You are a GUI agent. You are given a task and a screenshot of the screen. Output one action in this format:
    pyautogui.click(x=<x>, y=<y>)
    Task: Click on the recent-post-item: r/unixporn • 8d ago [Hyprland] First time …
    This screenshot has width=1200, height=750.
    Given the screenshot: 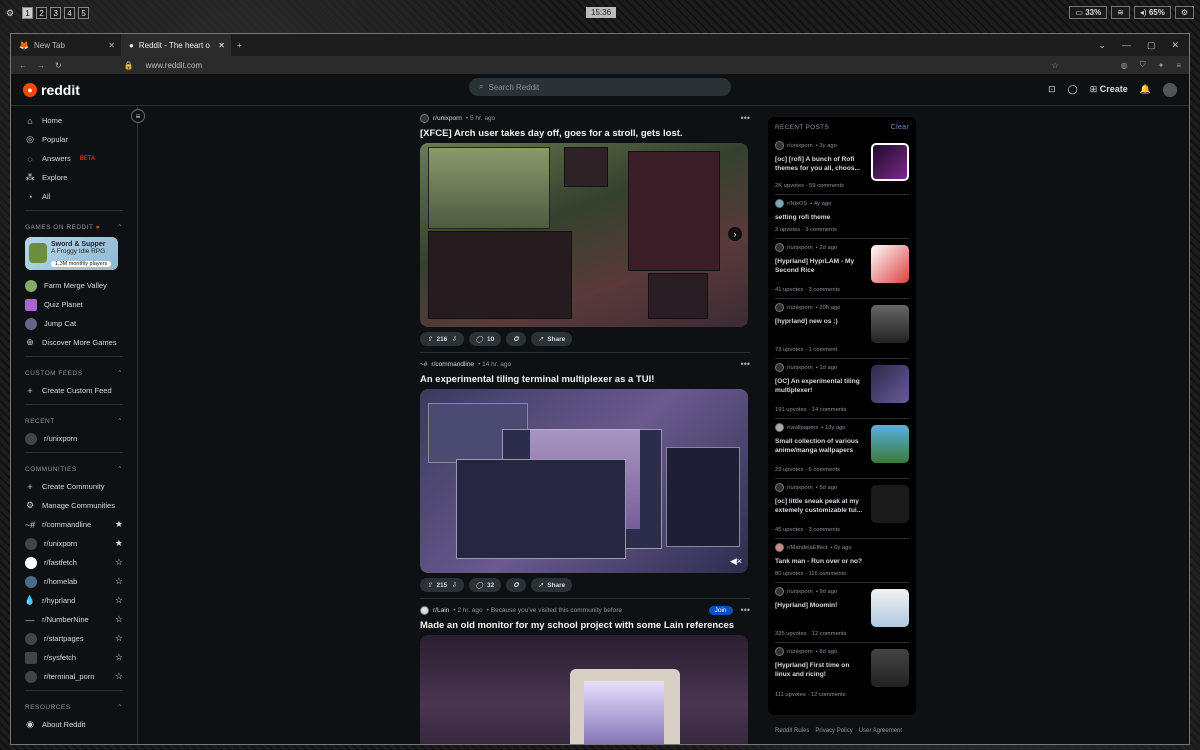 What is the action you would take?
    pyautogui.click(x=842, y=673)
    